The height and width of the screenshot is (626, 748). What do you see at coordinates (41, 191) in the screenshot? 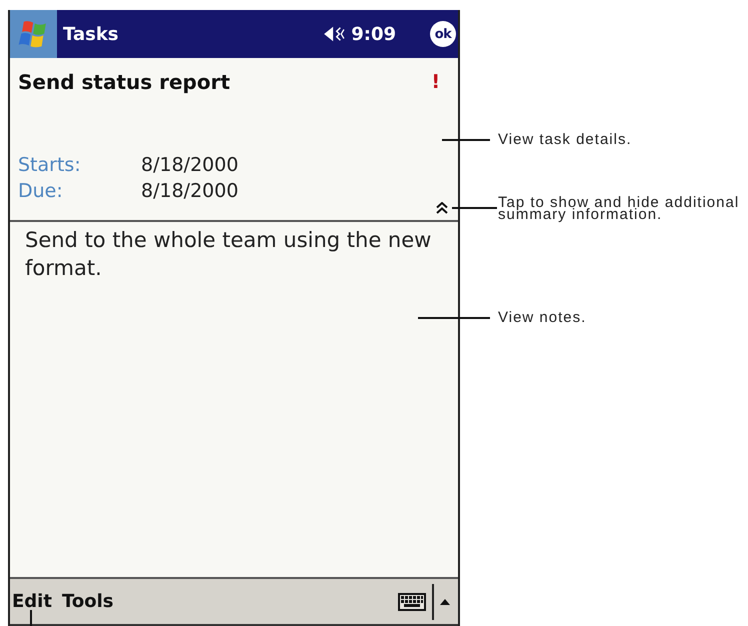
I see `field-label: Due:` at bounding box center [41, 191].